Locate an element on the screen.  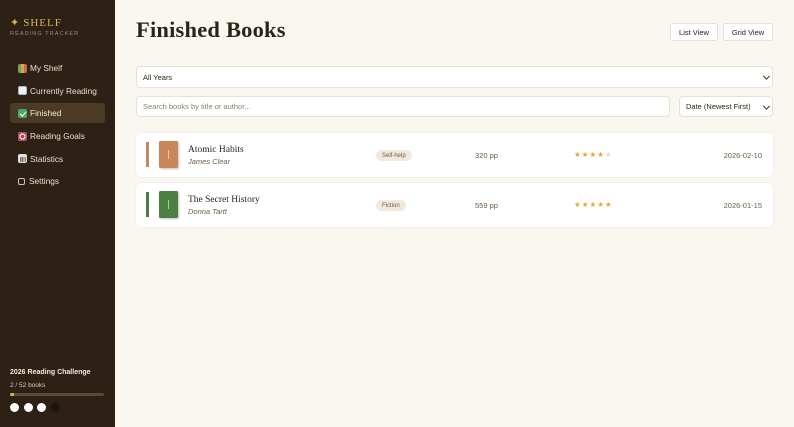
genre-badge: Fiction is located at coordinates (391, 205).